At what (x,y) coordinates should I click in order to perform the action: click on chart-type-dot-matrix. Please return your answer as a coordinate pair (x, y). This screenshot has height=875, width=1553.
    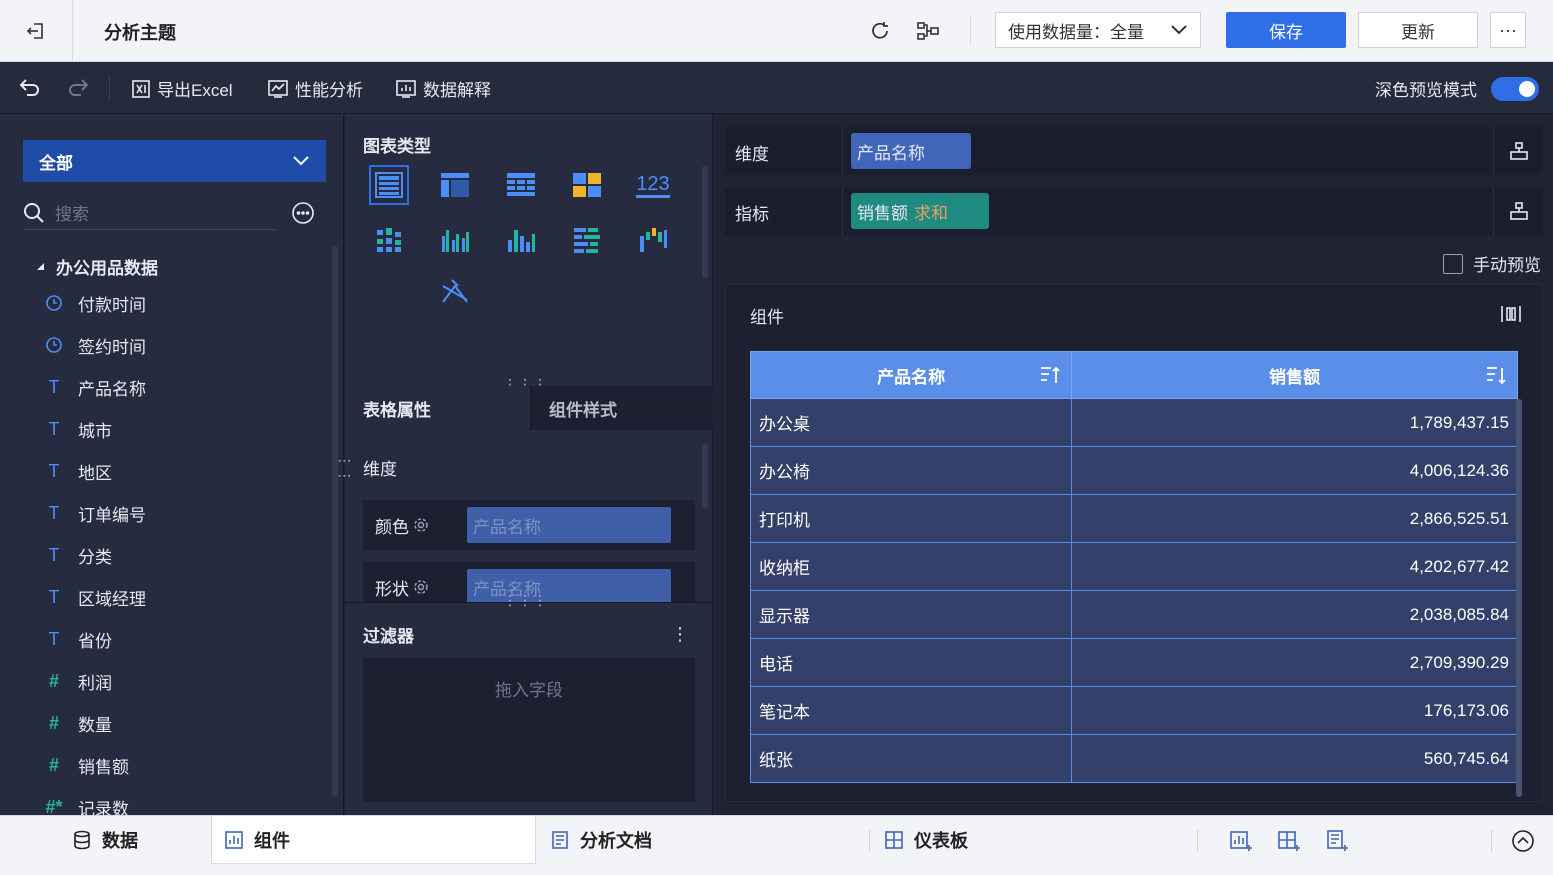
    Looking at the image, I should click on (389, 240).